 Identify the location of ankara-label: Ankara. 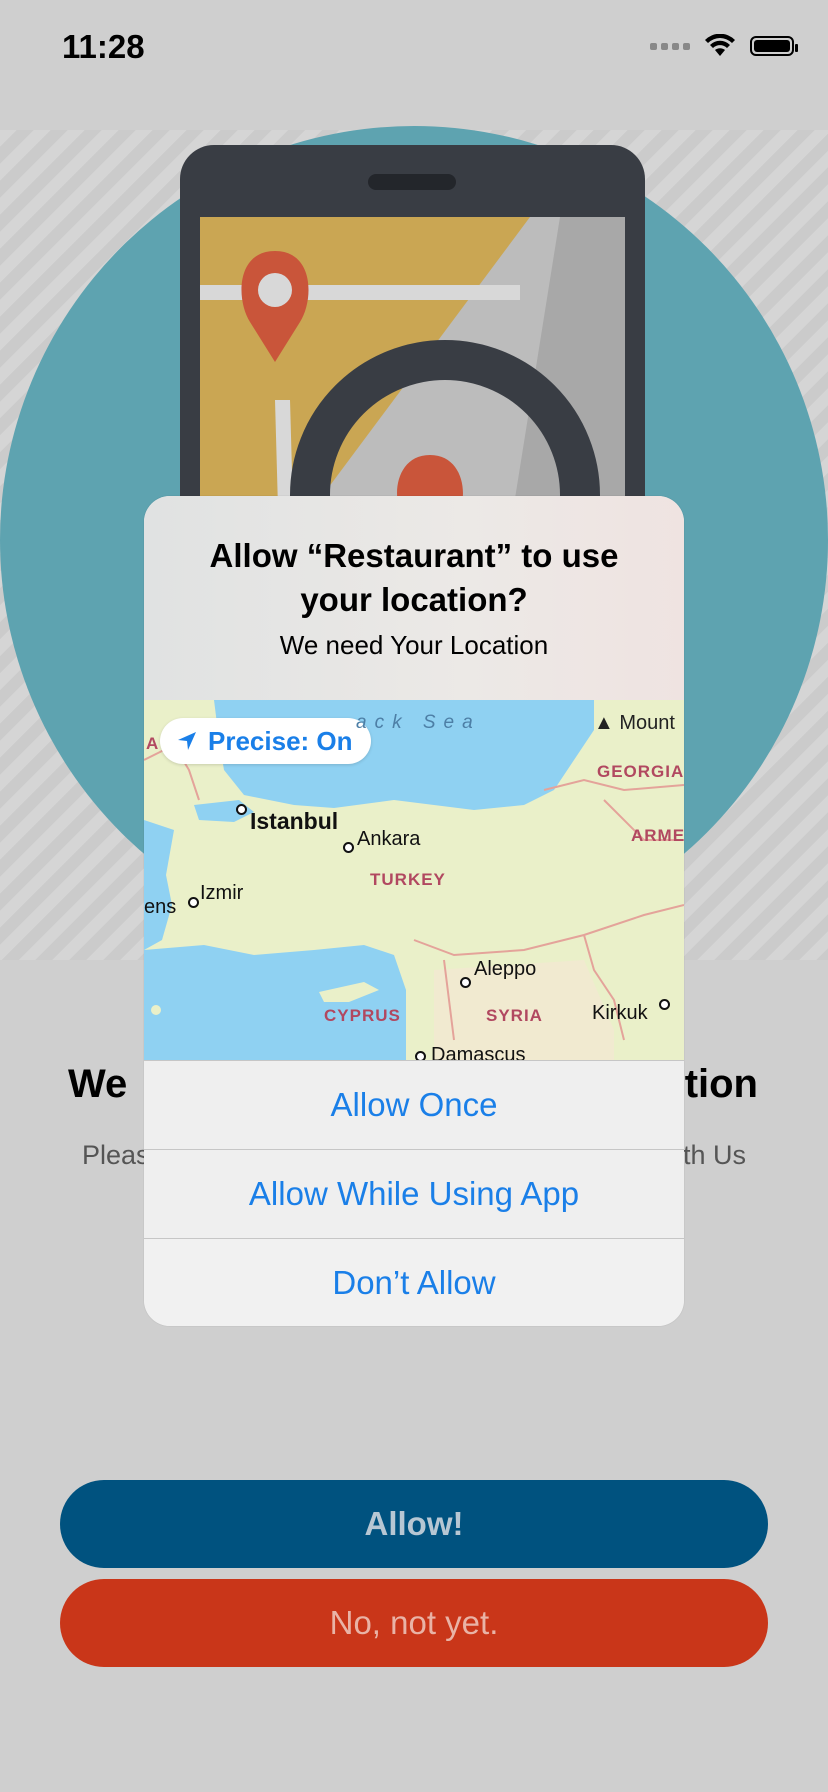
(389, 839).